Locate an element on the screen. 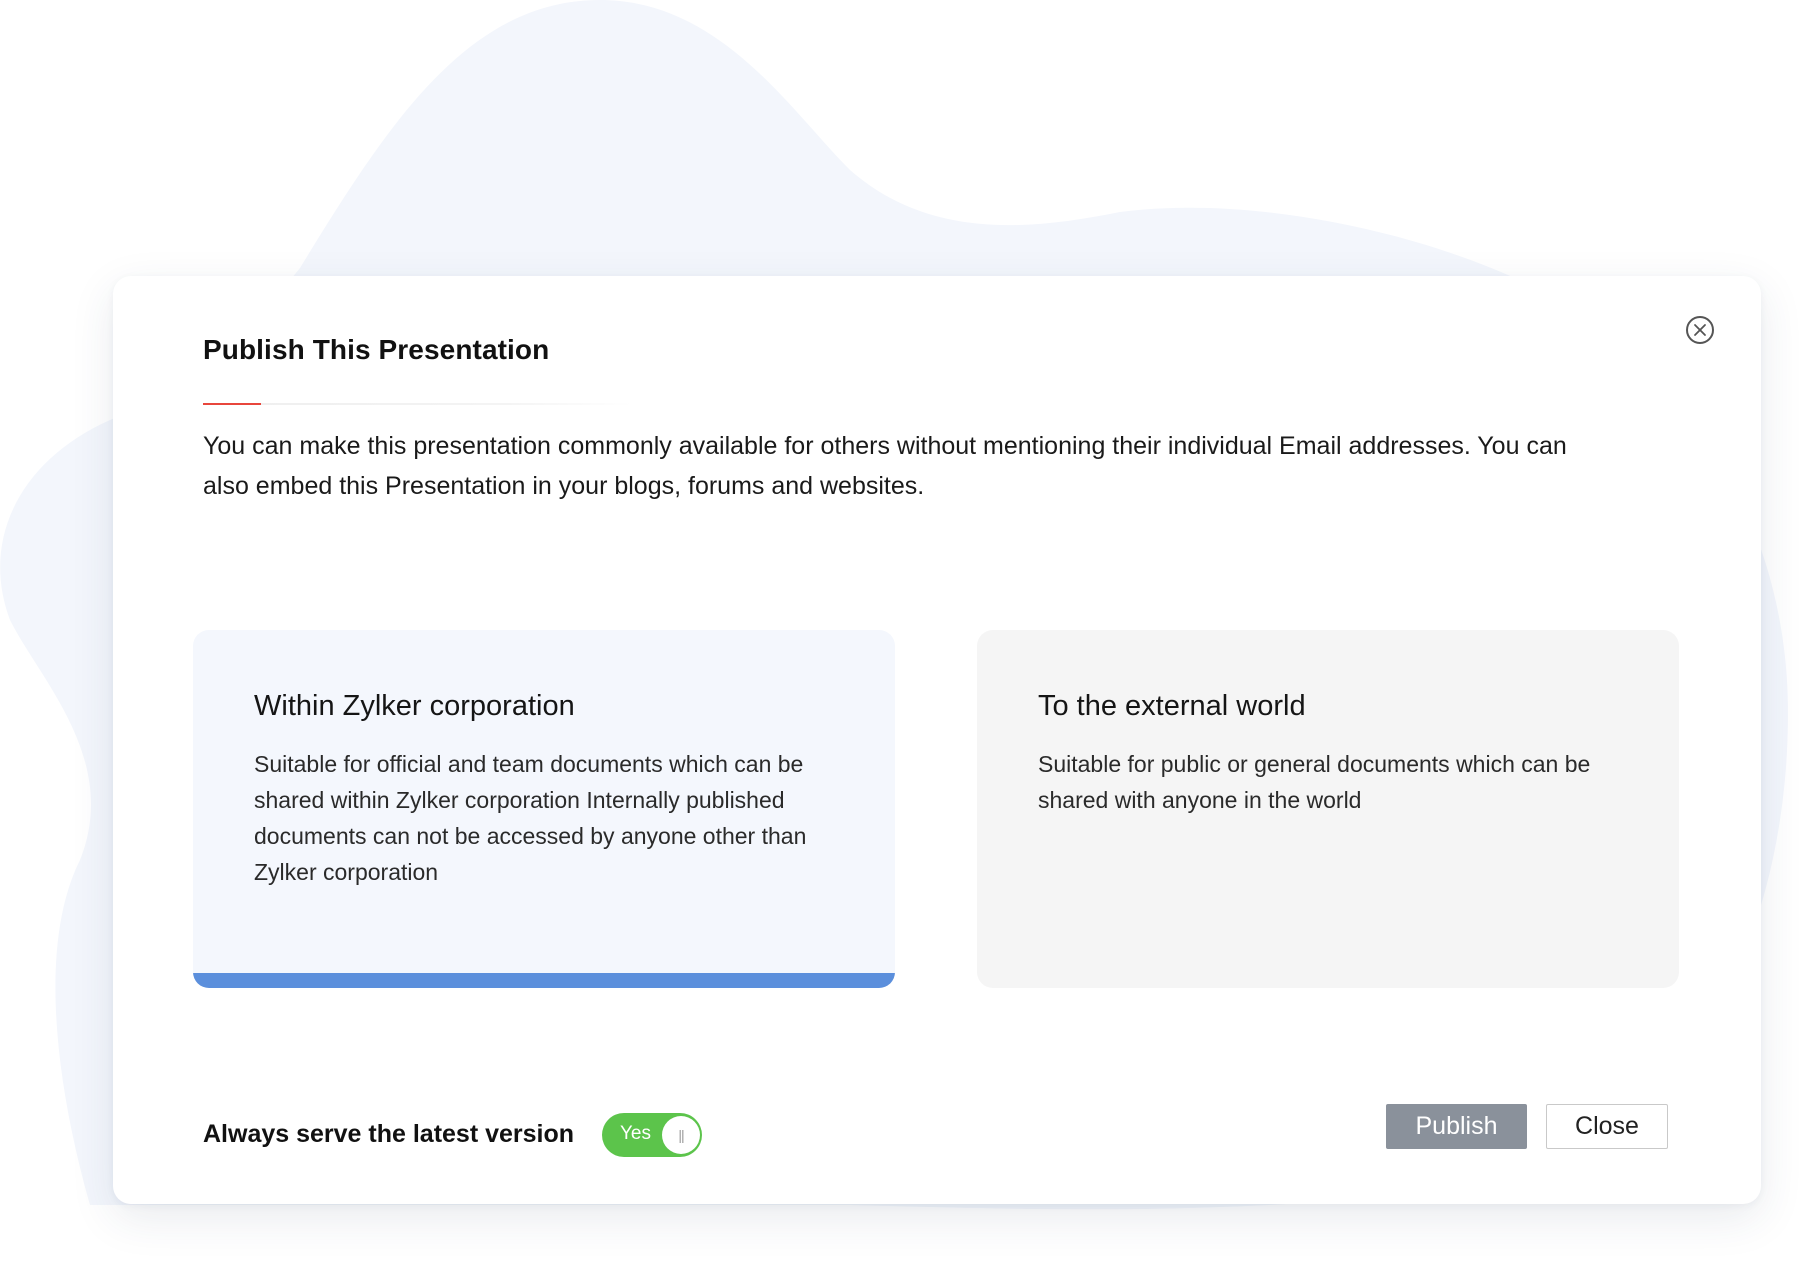 The image size is (1820, 1266). title-accent-underline is located at coordinates (232, 404).